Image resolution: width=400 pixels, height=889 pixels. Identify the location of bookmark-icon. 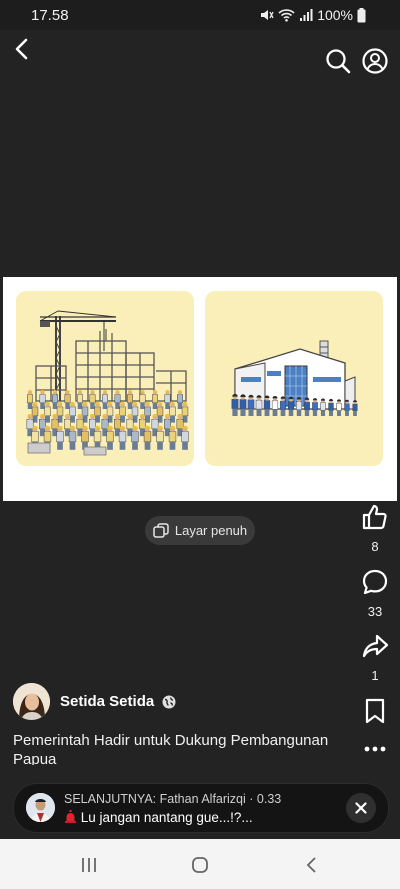
(375, 711).